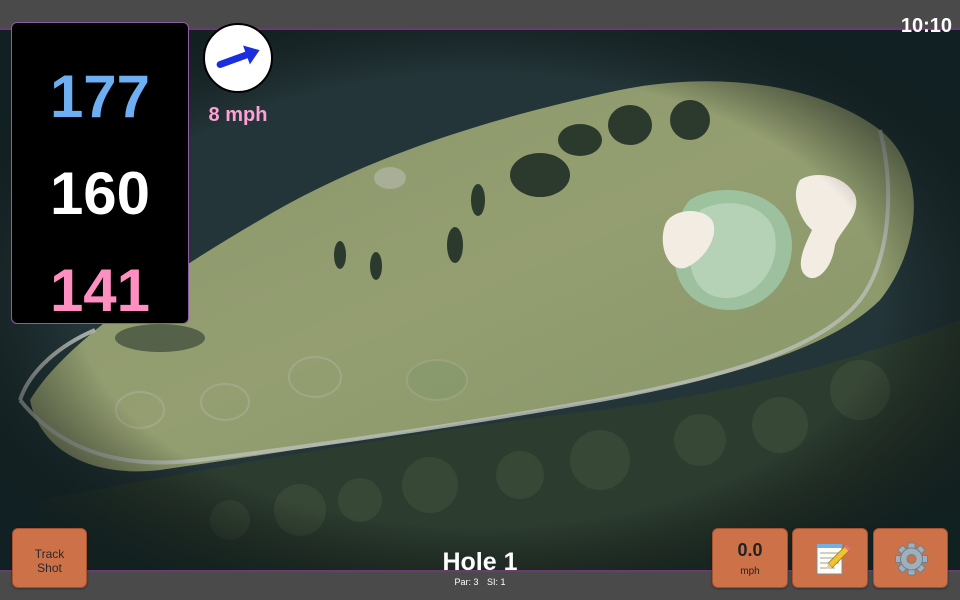 Image resolution: width=960 pixels, height=600 pixels. What do you see at coordinates (480, 562) in the screenshot?
I see `hole-title: Hole 1` at bounding box center [480, 562].